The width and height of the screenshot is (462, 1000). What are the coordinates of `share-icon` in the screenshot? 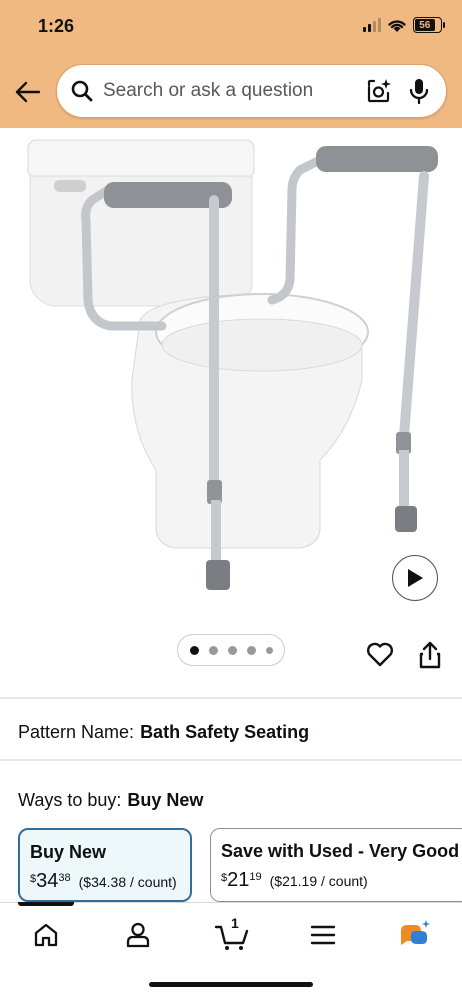 It's located at (430, 655).